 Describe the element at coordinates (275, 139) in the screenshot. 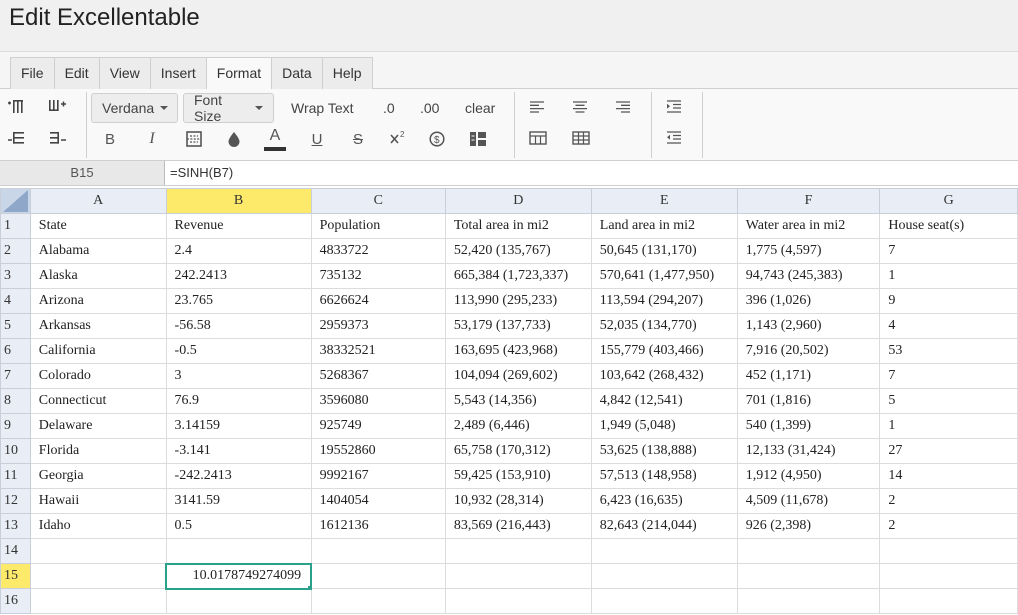

I see `text-color-button: A` at that location.